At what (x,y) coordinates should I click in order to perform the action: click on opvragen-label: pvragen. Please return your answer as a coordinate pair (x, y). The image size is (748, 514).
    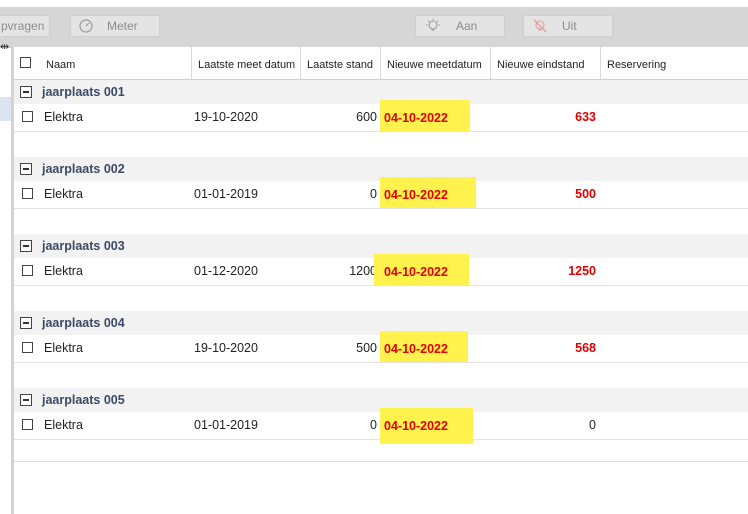
    Looking at the image, I should click on (23, 26).